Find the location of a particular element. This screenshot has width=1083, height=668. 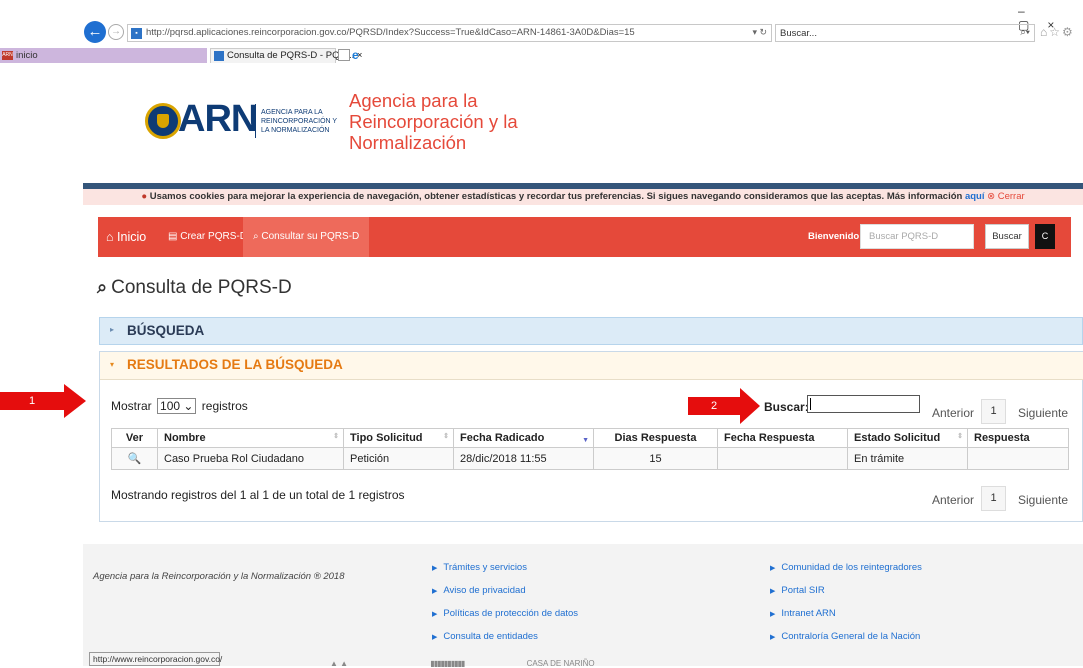

cell-nombre: Caso Prueba Rol Ciudadano is located at coordinates (250, 458).